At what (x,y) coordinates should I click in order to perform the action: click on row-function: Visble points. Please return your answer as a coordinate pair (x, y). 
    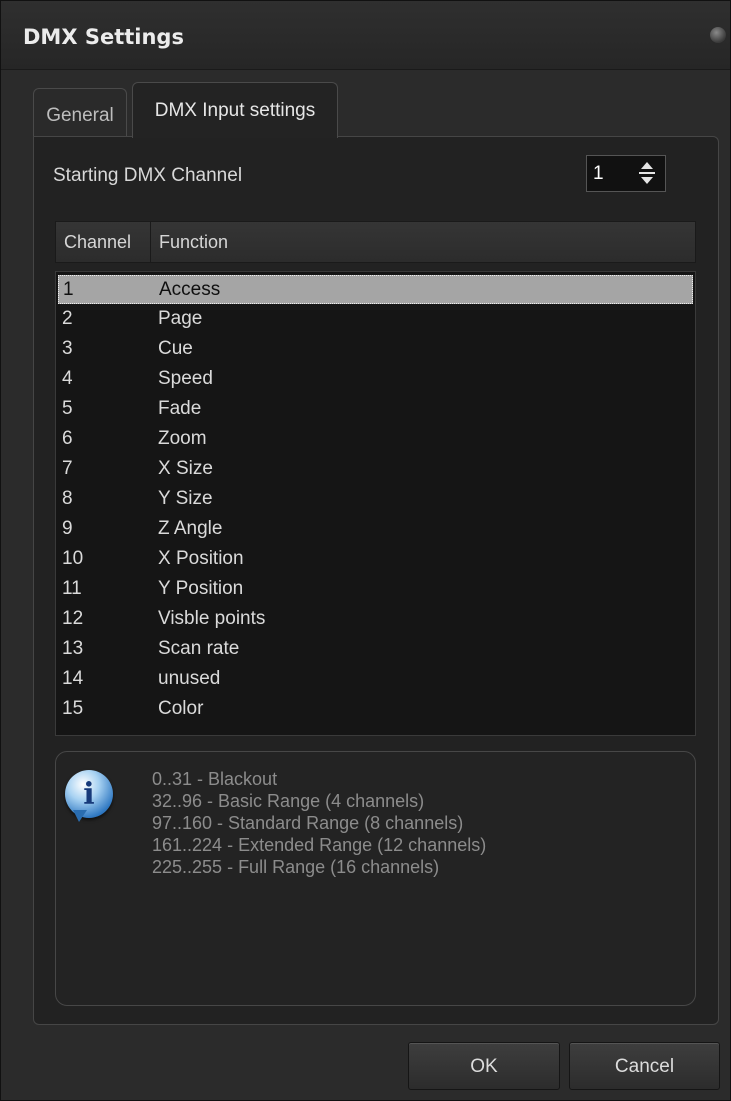
    Looking at the image, I should click on (212, 618).